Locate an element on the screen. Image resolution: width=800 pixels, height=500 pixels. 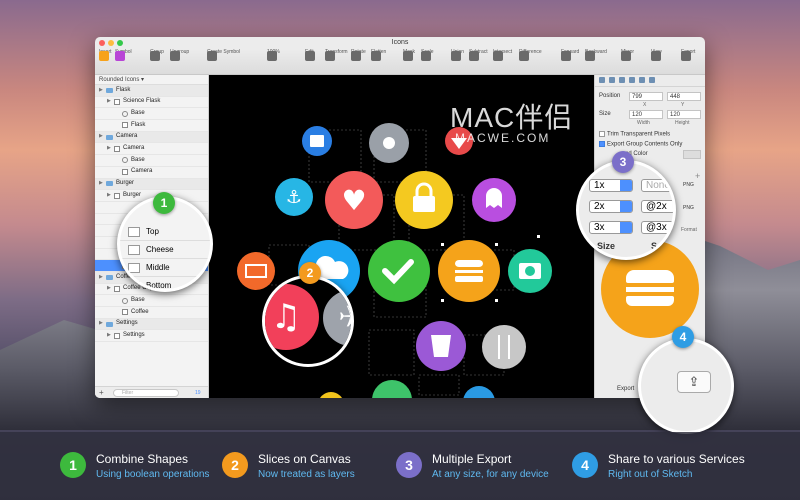
feature-subtitle: Using boolean operations is located at coordinates (153, 474).